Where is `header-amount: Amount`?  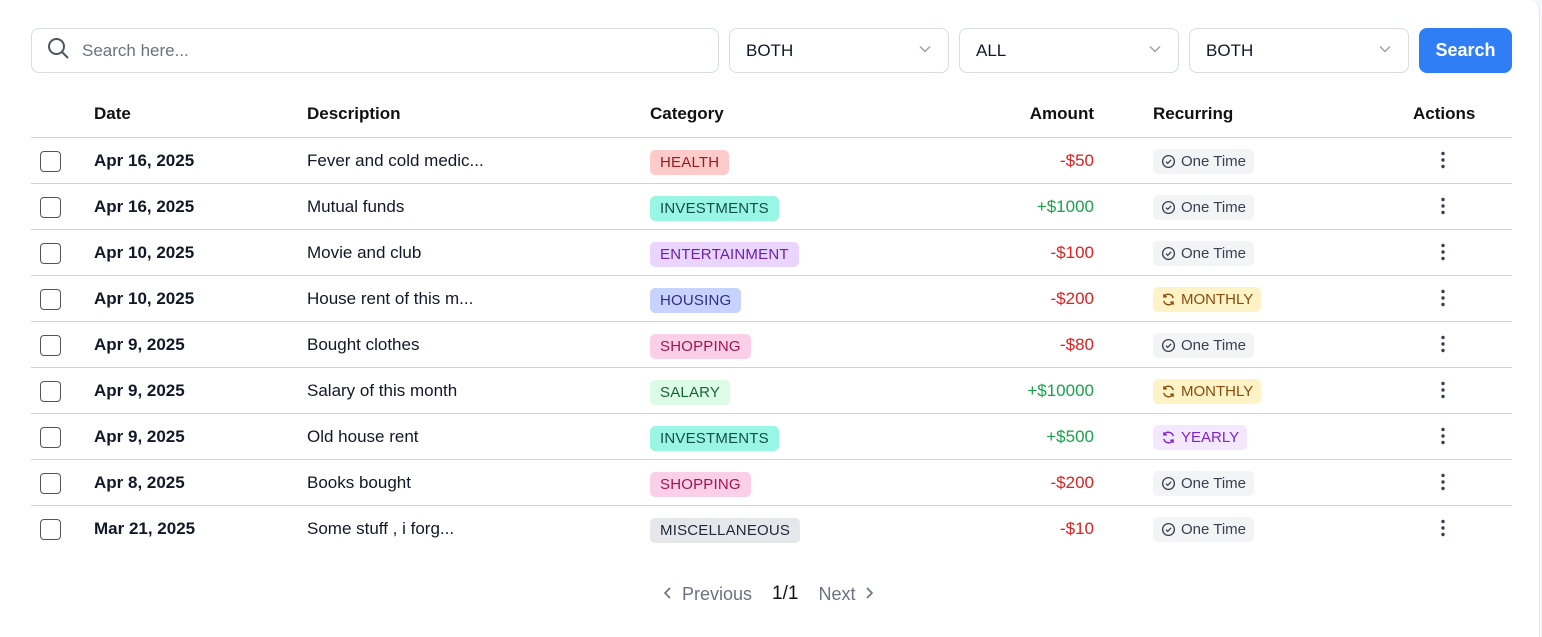
header-amount: Amount is located at coordinates (1062, 114).